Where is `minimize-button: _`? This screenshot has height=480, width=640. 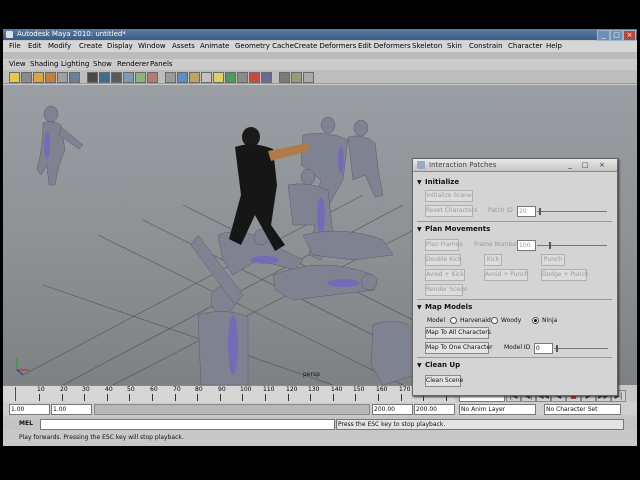
minimize-button: _ is located at coordinates (603, 35).